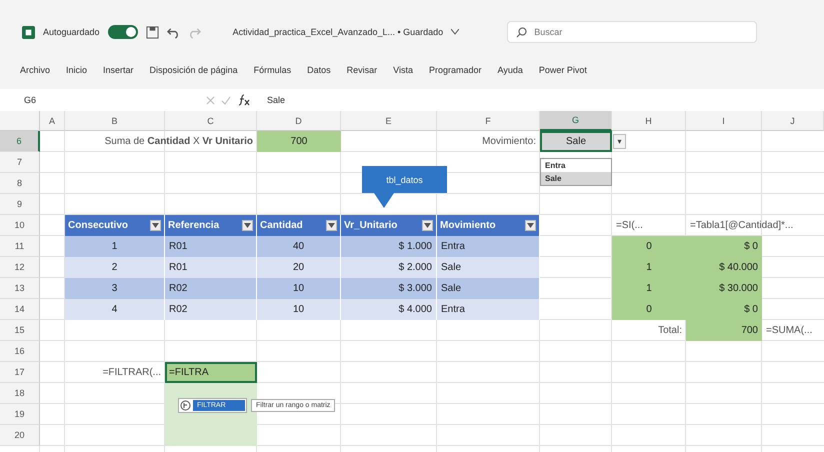 The width and height of the screenshot is (824, 452). Describe the element at coordinates (20, 267) in the screenshot. I see `row-header: 12` at that location.